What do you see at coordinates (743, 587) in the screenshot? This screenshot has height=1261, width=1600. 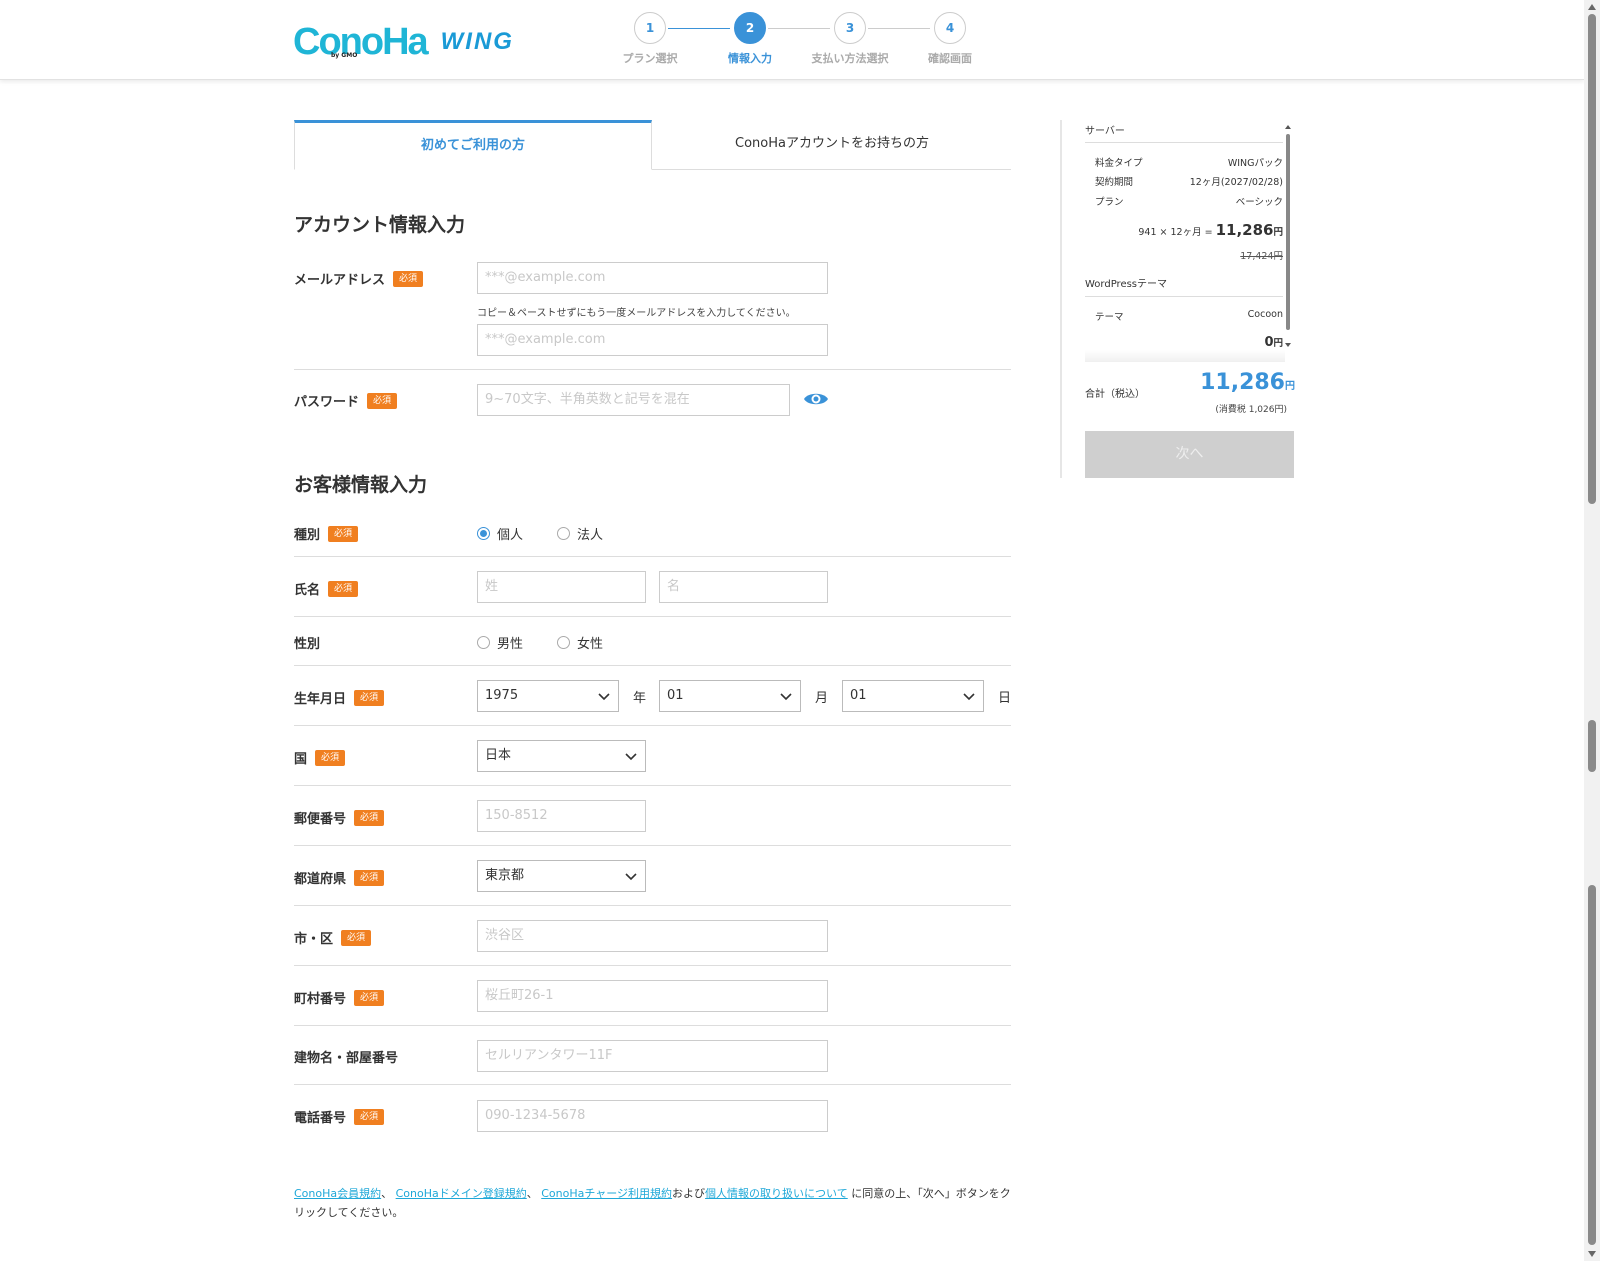 I see `first-name-input: 名` at bounding box center [743, 587].